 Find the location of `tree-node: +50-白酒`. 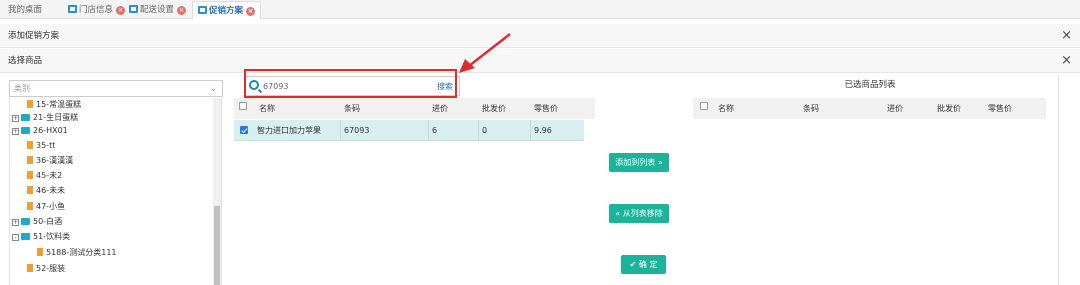

tree-node: +50-白酒 is located at coordinates (37, 222).